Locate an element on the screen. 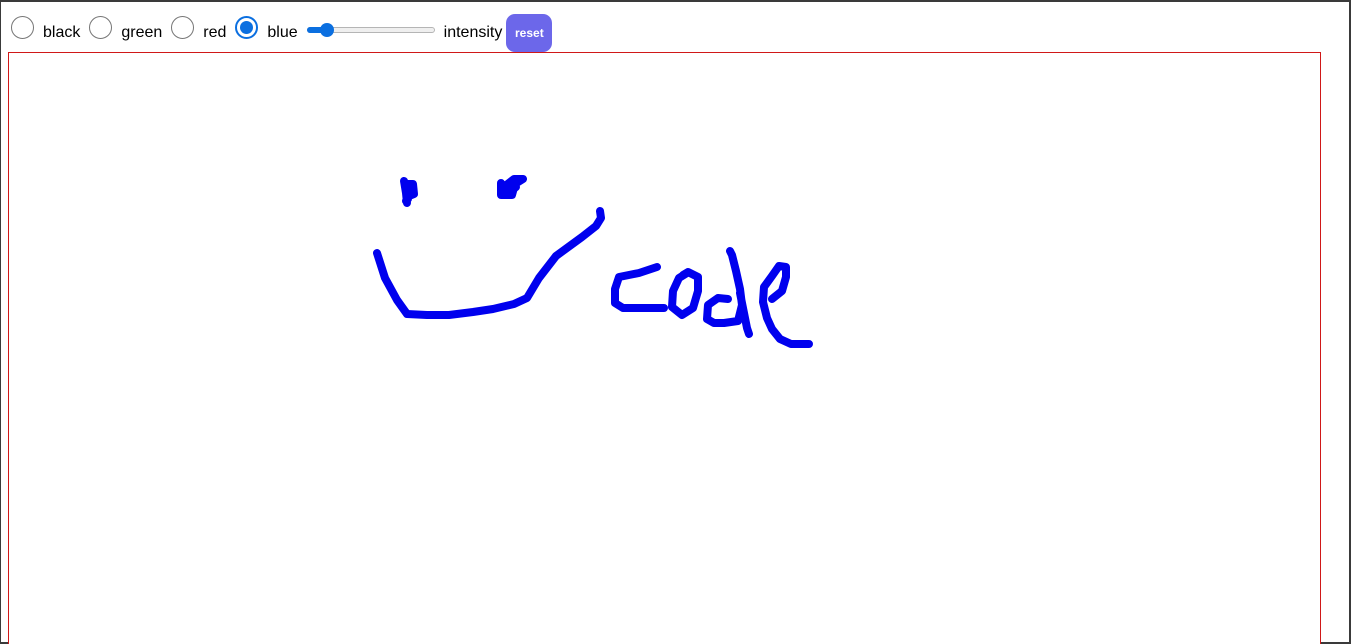  color-option-black: black is located at coordinates (50, 28).